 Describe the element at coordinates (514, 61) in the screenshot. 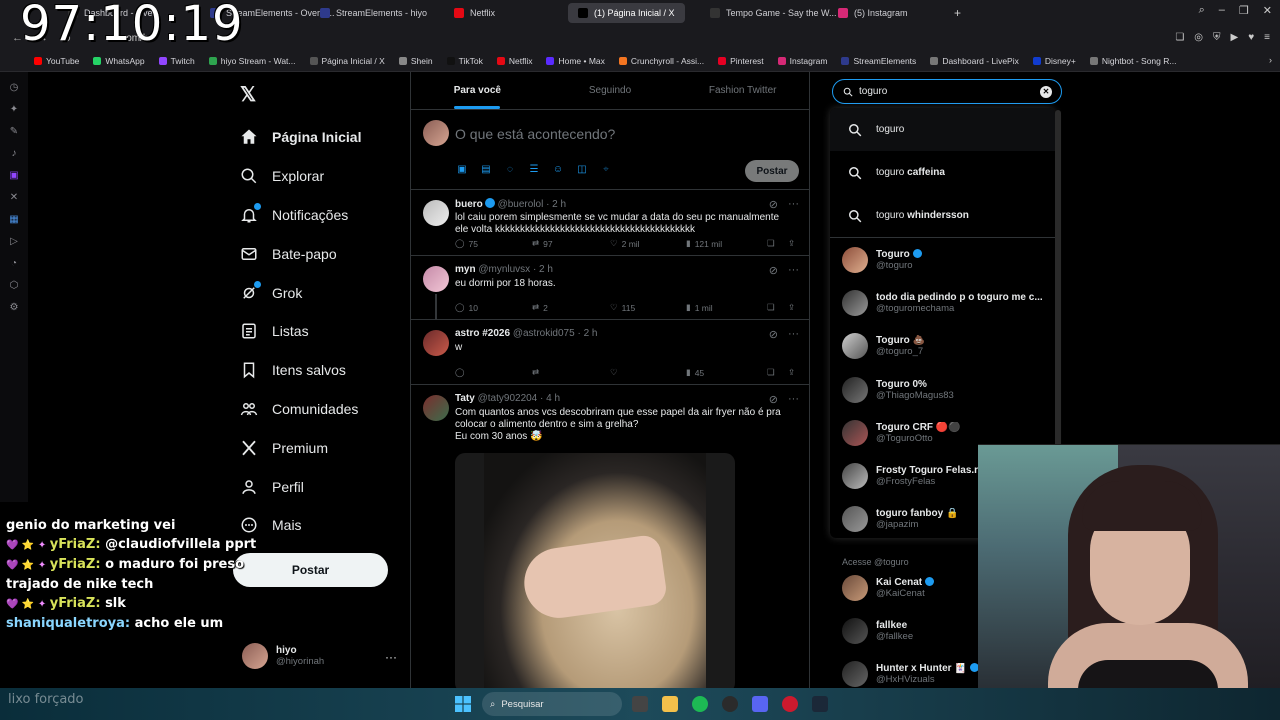

I see `bookmark-item: Netflix` at that location.